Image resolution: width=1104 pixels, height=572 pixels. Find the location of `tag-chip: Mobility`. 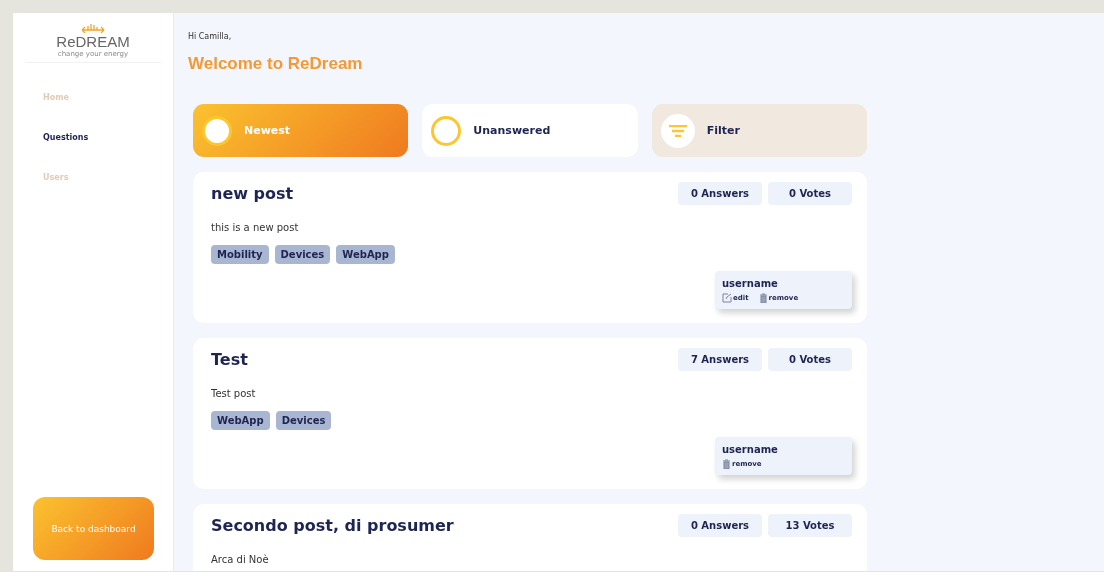

tag-chip: Mobility is located at coordinates (240, 254).